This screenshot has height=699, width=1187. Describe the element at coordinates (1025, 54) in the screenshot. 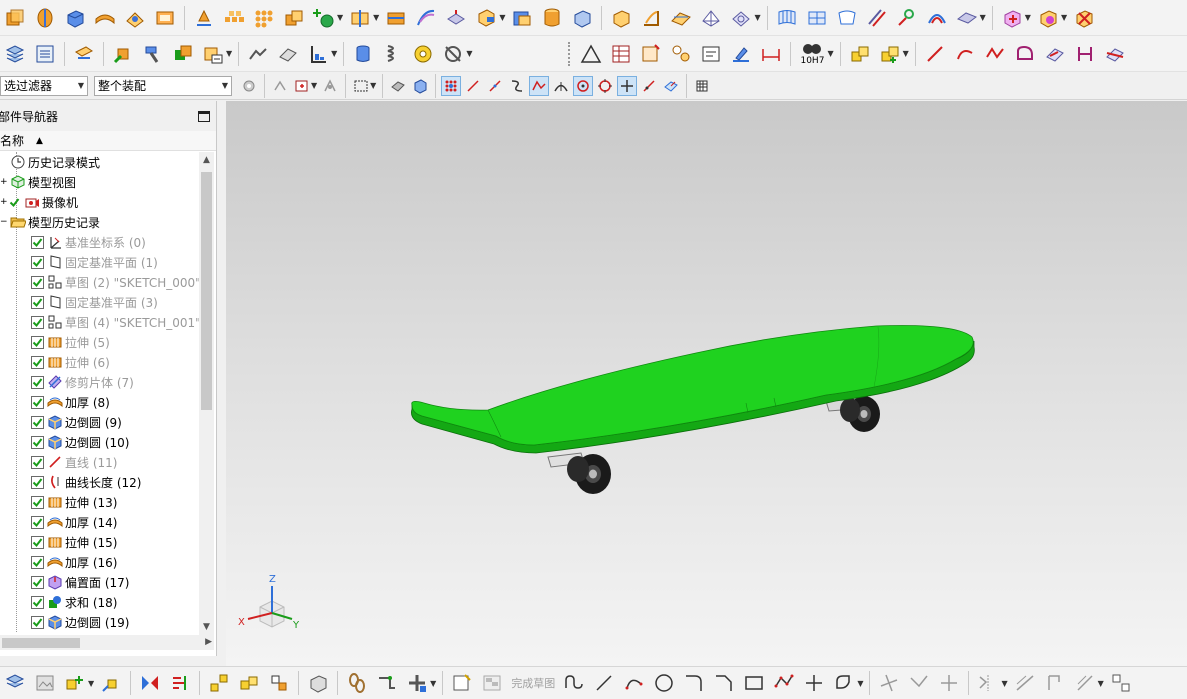

I see `offset-curve-icon` at that location.